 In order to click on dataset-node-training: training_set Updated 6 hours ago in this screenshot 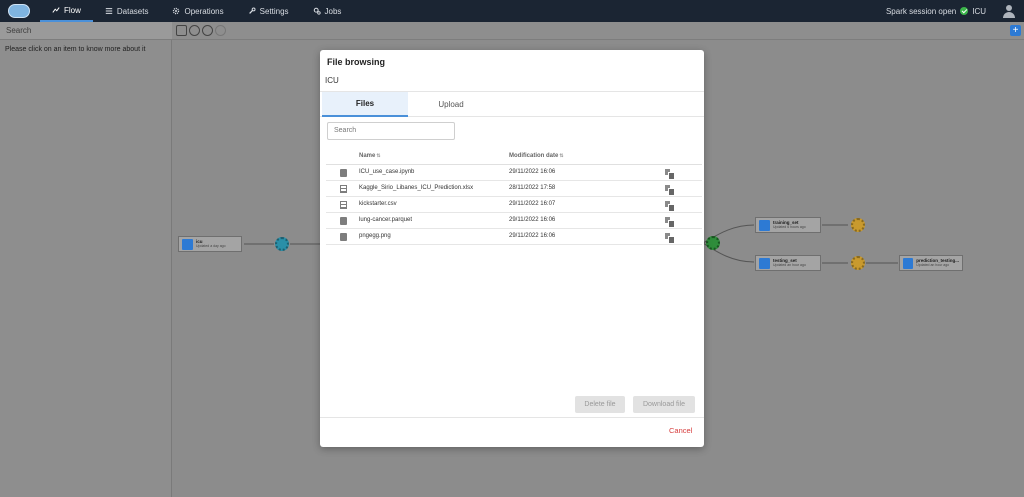, I will do `click(788, 225)`.